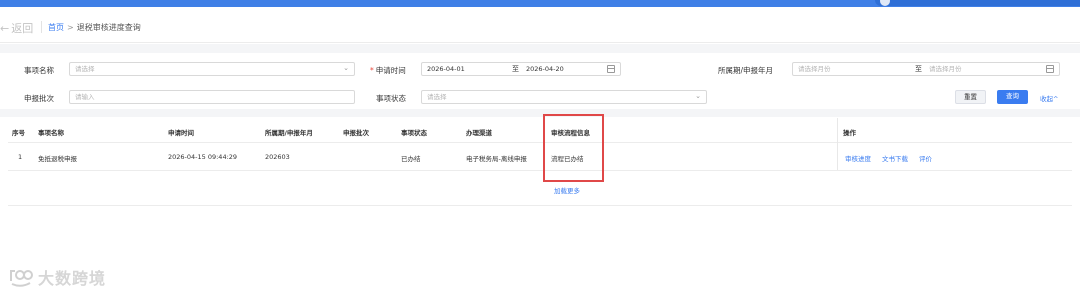 The image size is (1080, 298). I want to click on watermark: 大数跨境, so click(57, 277).